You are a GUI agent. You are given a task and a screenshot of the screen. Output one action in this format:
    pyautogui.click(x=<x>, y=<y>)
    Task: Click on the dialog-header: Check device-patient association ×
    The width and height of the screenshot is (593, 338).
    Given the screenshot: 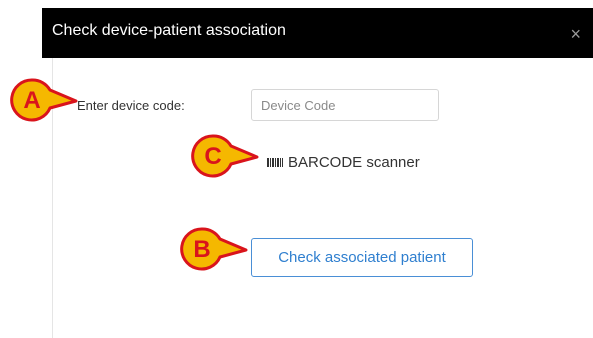 What is the action you would take?
    pyautogui.click(x=317, y=33)
    